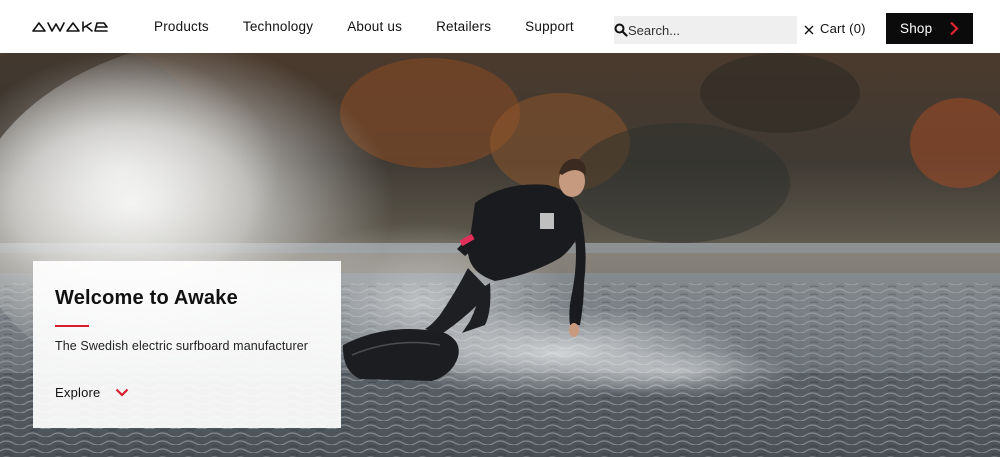  Describe the element at coordinates (463, 26) in the screenshot. I see `nav-item-retailers: Retailers` at that location.